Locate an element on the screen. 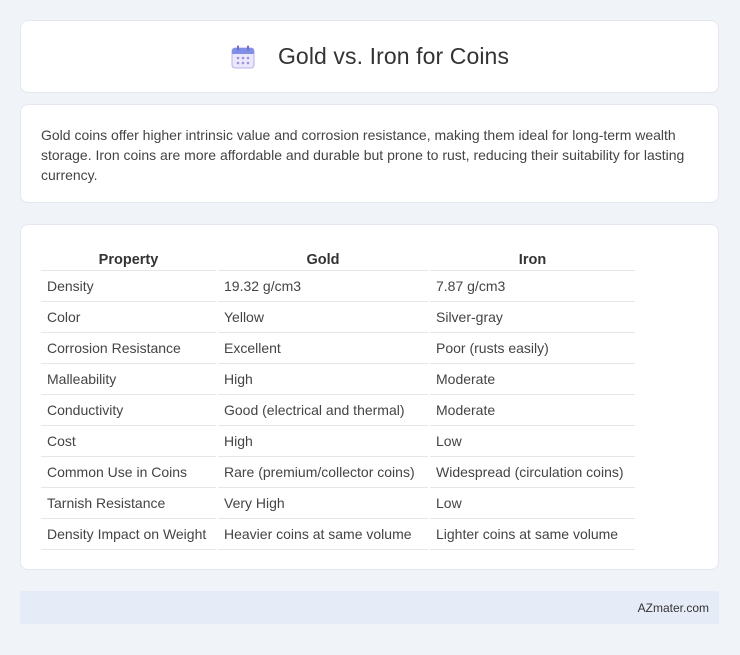 This screenshot has height=655, width=740. table-header-row: Property Gold Iron is located at coordinates (338, 258).